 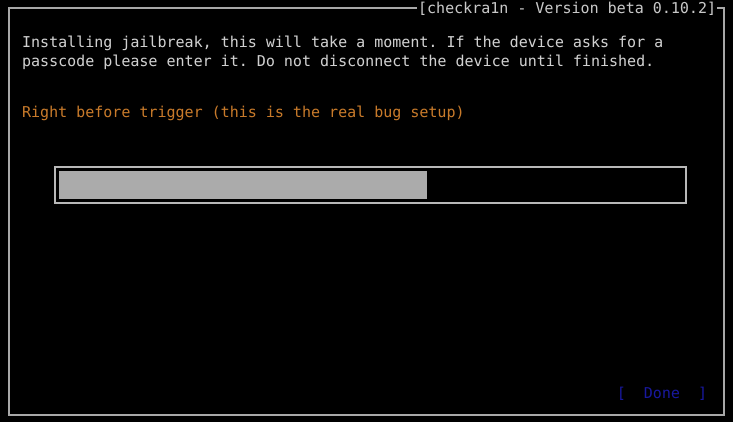 What do you see at coordinates (343, 52) in the screenshot?
I see `message-text: Installing jailbreak, this will take a moment. If the device asks for a passcode please enter it. Do not disconnect the device until finished.` at bounding box center [343, 52].